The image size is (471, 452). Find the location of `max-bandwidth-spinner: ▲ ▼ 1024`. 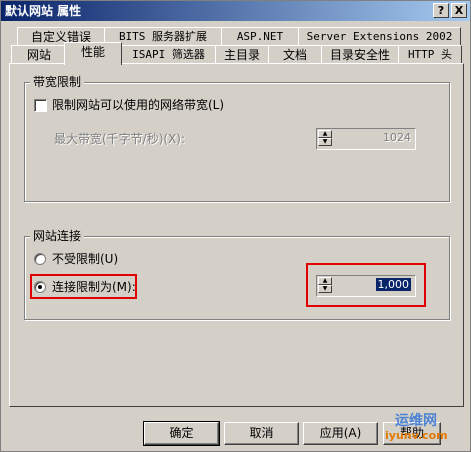

max-bandwidth-spinner: ▲ ▼ 1024 is located at coordinates (366, 139).